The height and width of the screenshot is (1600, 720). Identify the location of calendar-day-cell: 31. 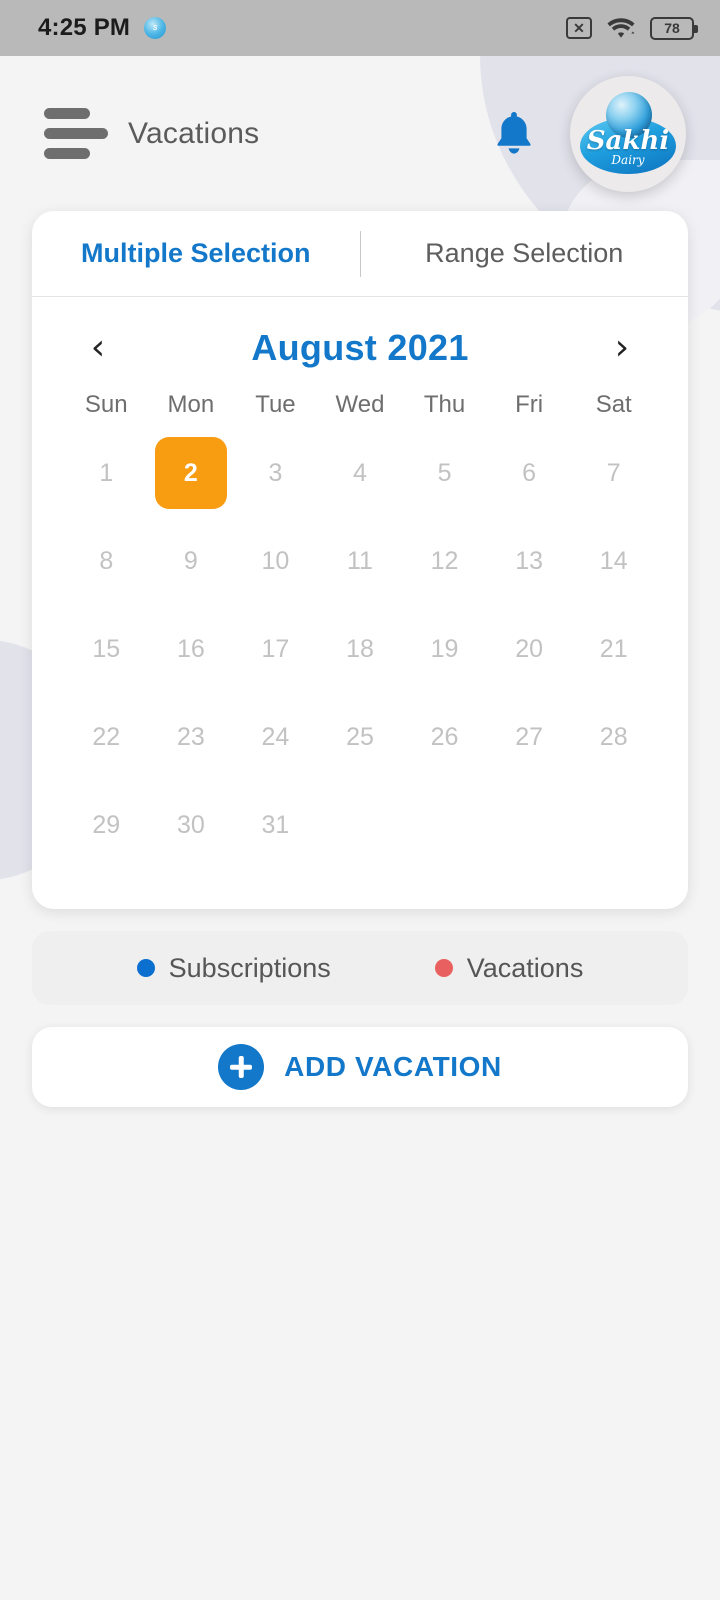
(275, 825).